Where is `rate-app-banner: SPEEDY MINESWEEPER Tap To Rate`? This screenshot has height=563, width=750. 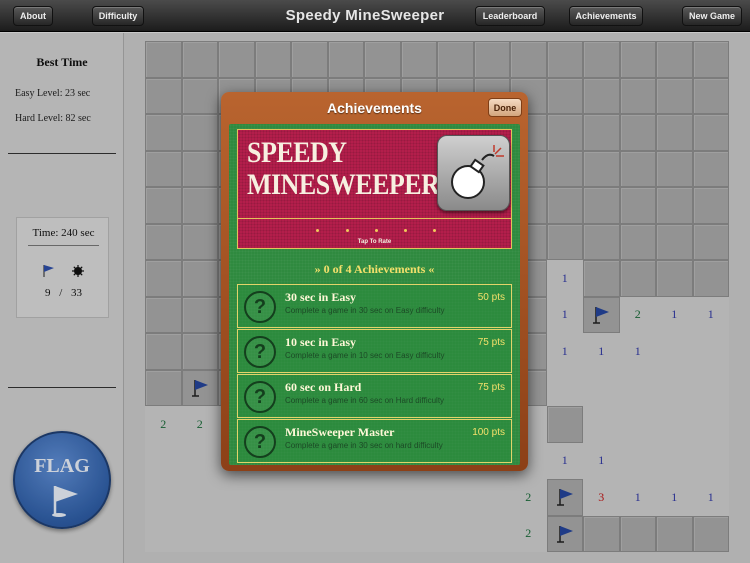
rate-app-banner: SPEEDY MINESWEEPER Tap To Rate is located at coordinates (374, 189).